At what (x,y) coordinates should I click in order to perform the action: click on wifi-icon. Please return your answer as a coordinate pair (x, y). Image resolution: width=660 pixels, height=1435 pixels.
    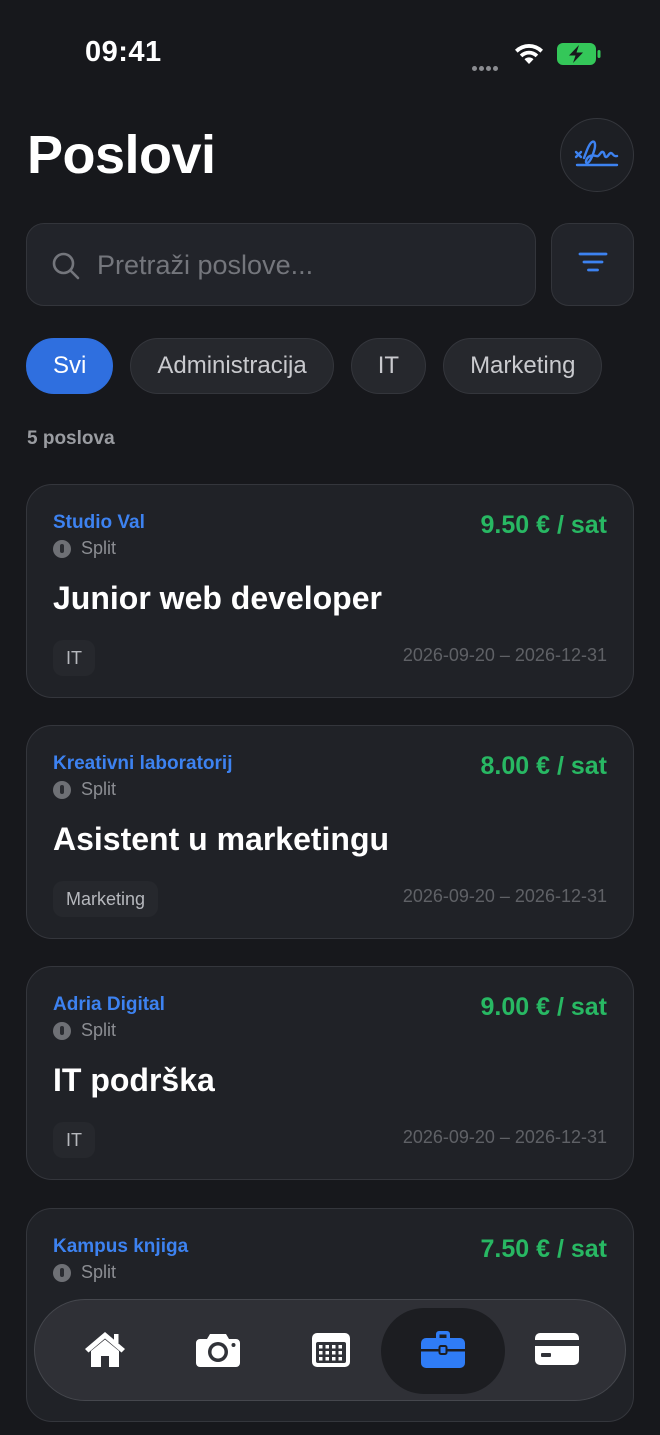
    Looking at the image, I should click on (529, 55).